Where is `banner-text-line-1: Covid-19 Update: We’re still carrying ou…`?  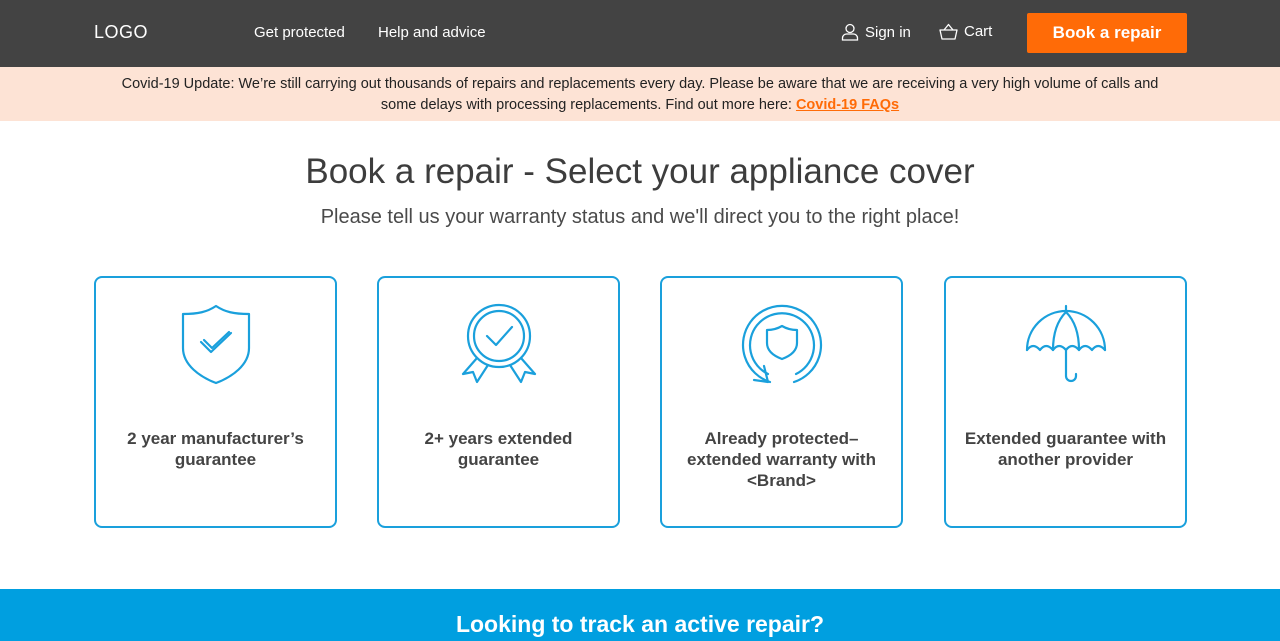
banner-text-line-1: Covid-19 Update: We’re still carrying ou… is located at coordinates (640, 84).